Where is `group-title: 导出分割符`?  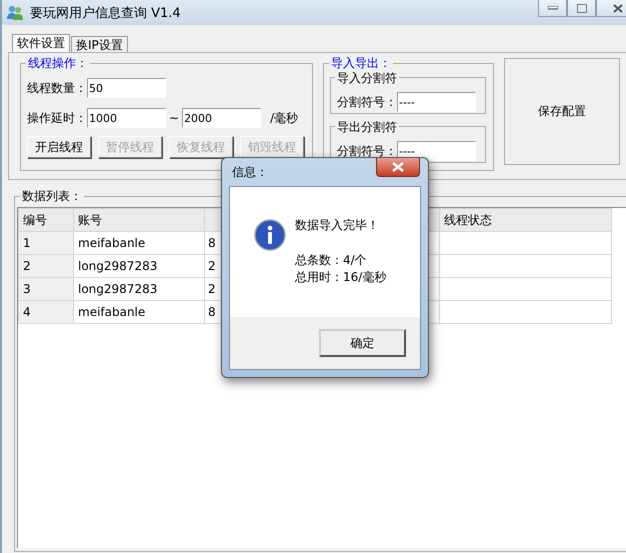 group-title: 导出分割符 is located at coordinates (367, 127).